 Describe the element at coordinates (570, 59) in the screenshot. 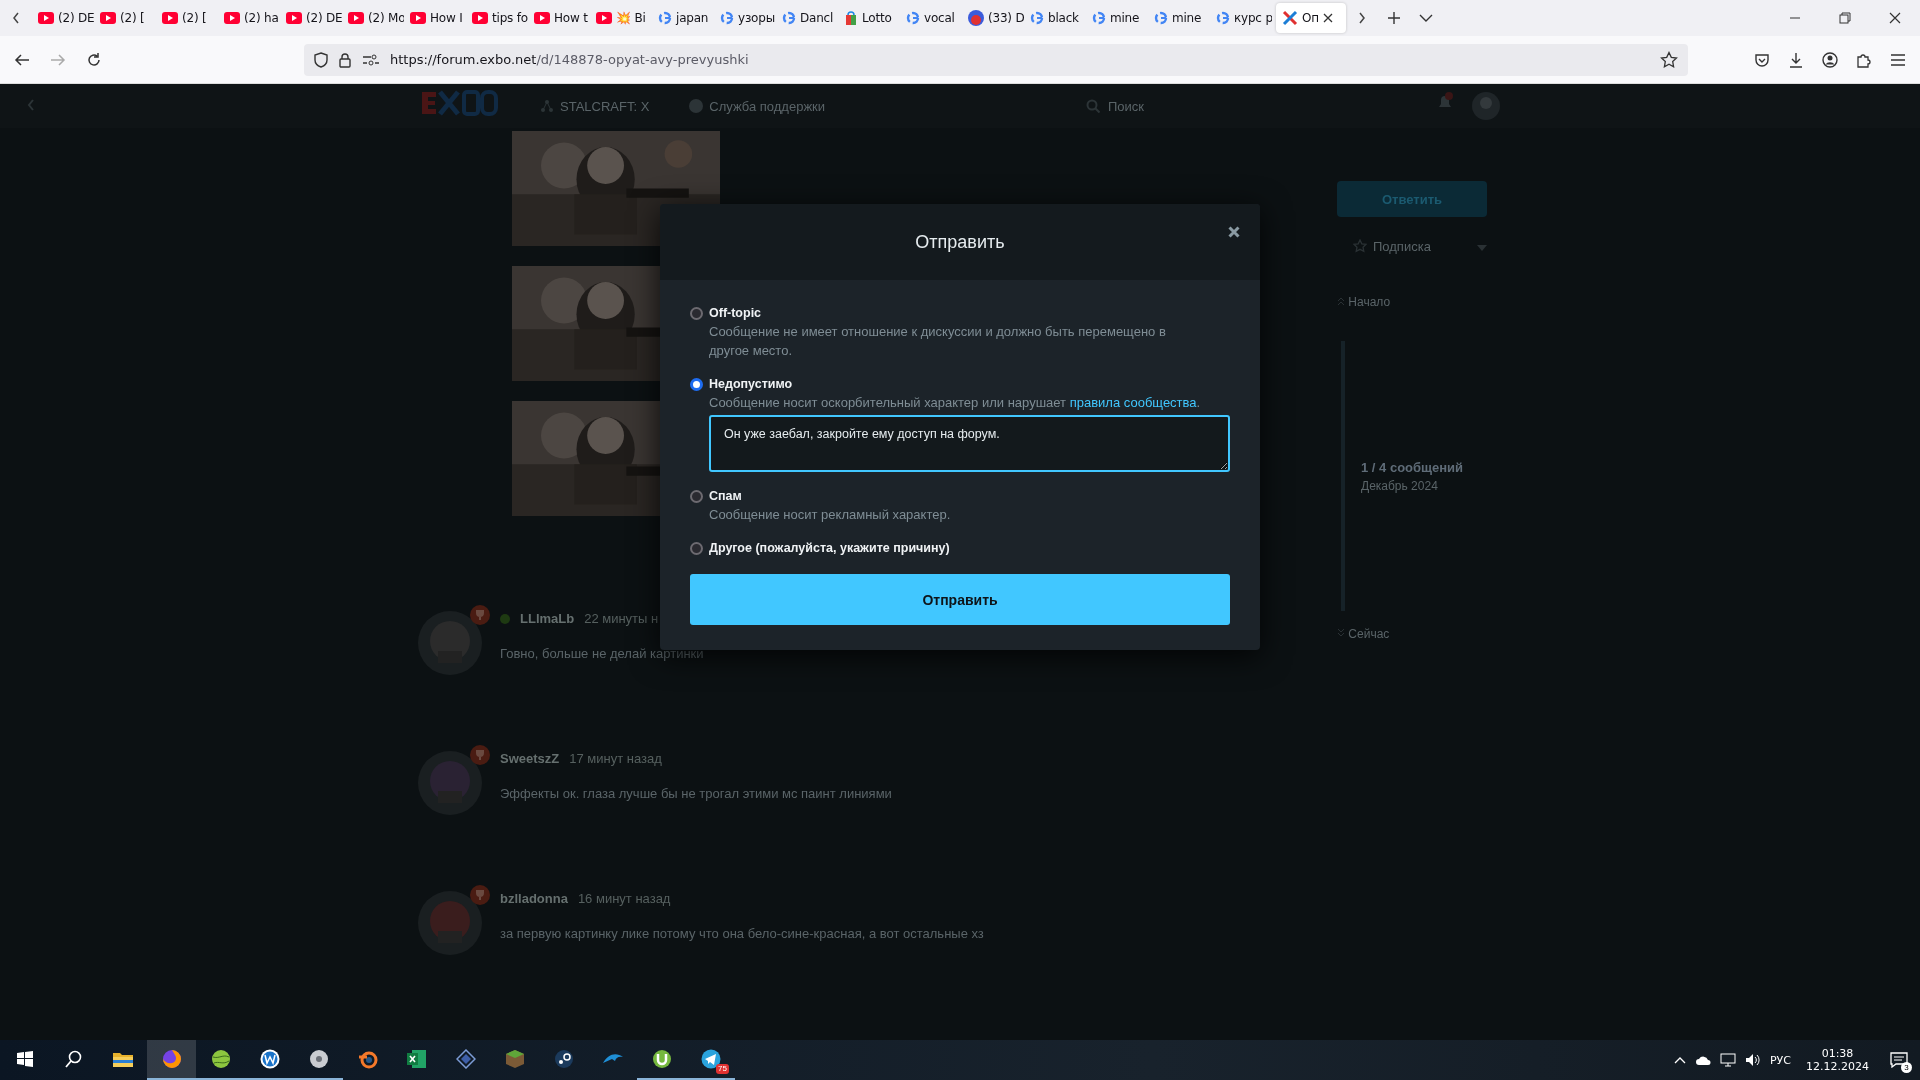

I see `url-text: https://forum.exbo.net/d/148878-opyat-avy-prevyushki` at that location.